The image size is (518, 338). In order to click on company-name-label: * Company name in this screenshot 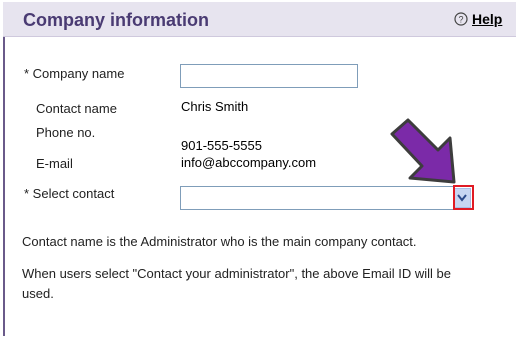, I will do `click(74, 73)`.